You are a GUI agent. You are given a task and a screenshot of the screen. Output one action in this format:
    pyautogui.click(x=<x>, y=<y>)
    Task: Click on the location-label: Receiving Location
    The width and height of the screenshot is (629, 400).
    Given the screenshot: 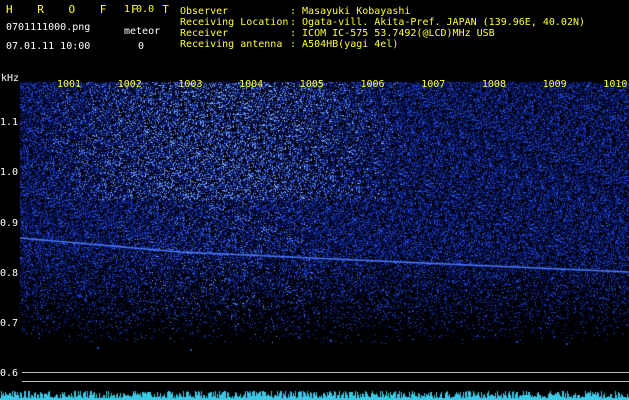 What is the action you would take?
    pyautogui.click(x=234, y=22)
    